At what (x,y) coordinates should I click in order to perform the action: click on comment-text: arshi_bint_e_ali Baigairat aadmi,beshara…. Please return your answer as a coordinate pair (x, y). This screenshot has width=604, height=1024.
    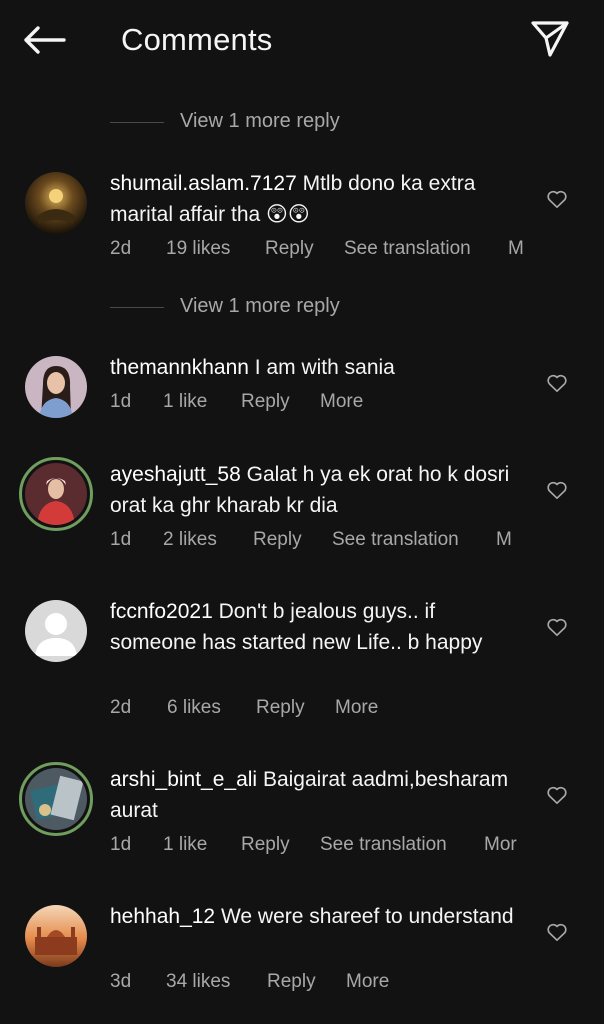
    Looking at the image, I should click on (315, 795).